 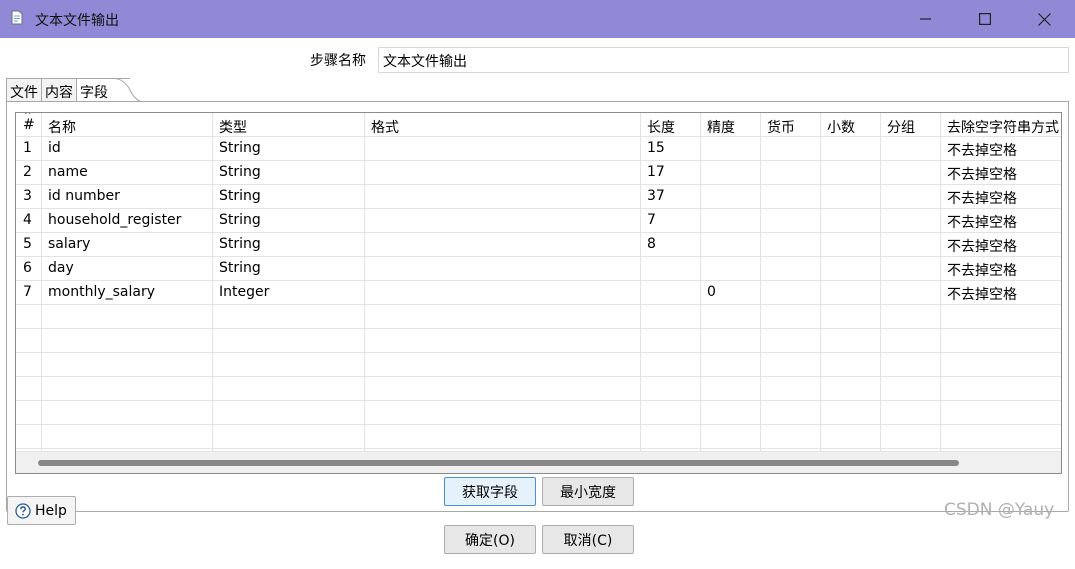 I want to click on table-row: 4 household_register String 7 不去掉空格, so click(x=538, y=221).